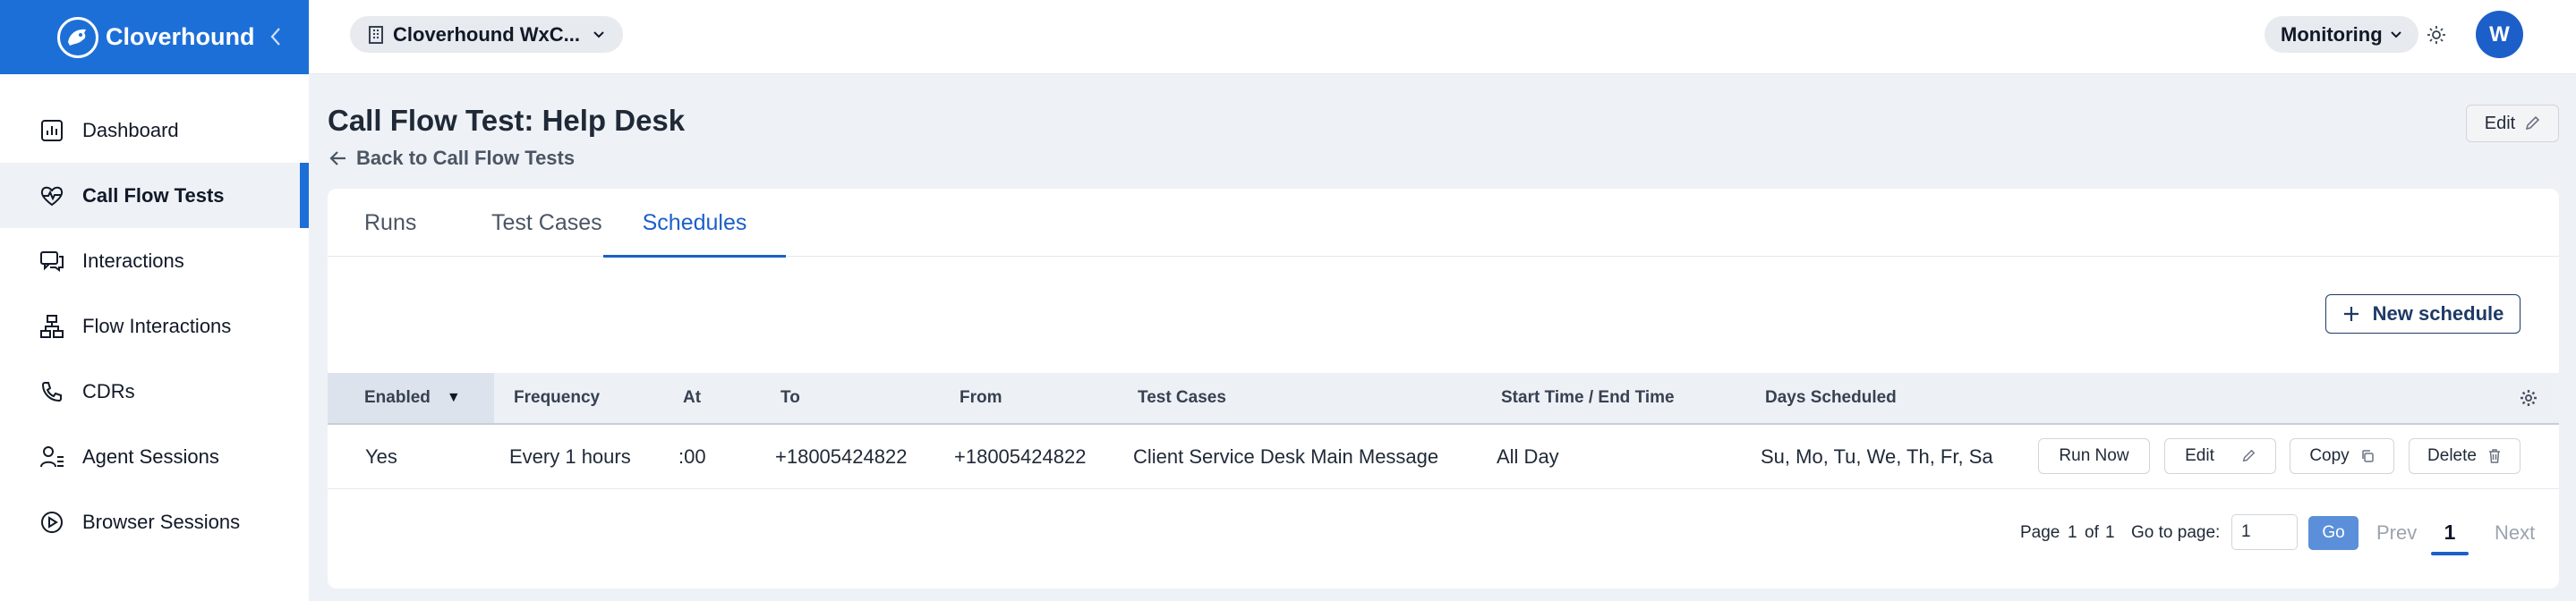  Describe the element at coordinates (52, 130) in the screenshot. I see `bar-chart-icon` at that location.